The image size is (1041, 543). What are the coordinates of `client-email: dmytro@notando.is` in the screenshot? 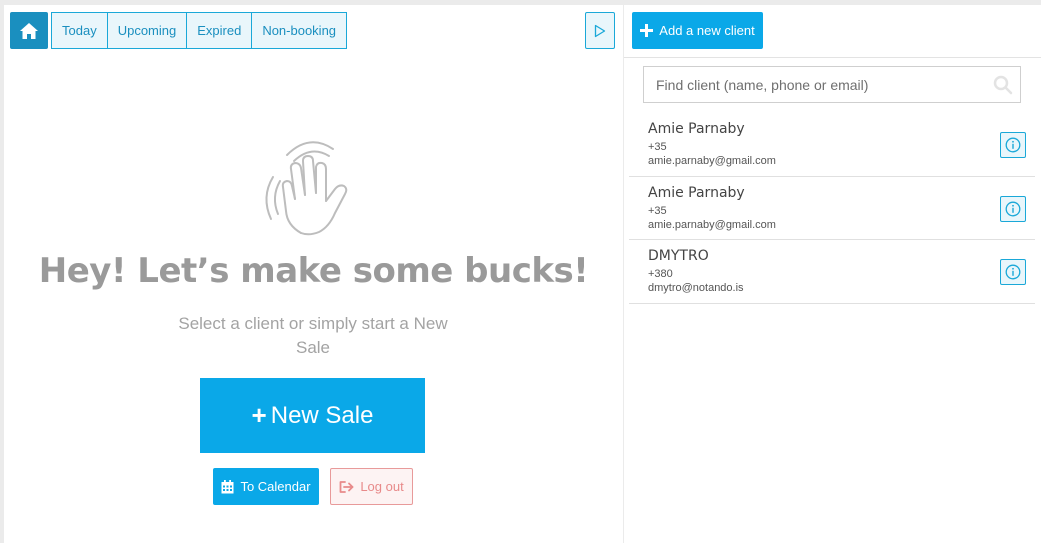 It's located at (696, 288).